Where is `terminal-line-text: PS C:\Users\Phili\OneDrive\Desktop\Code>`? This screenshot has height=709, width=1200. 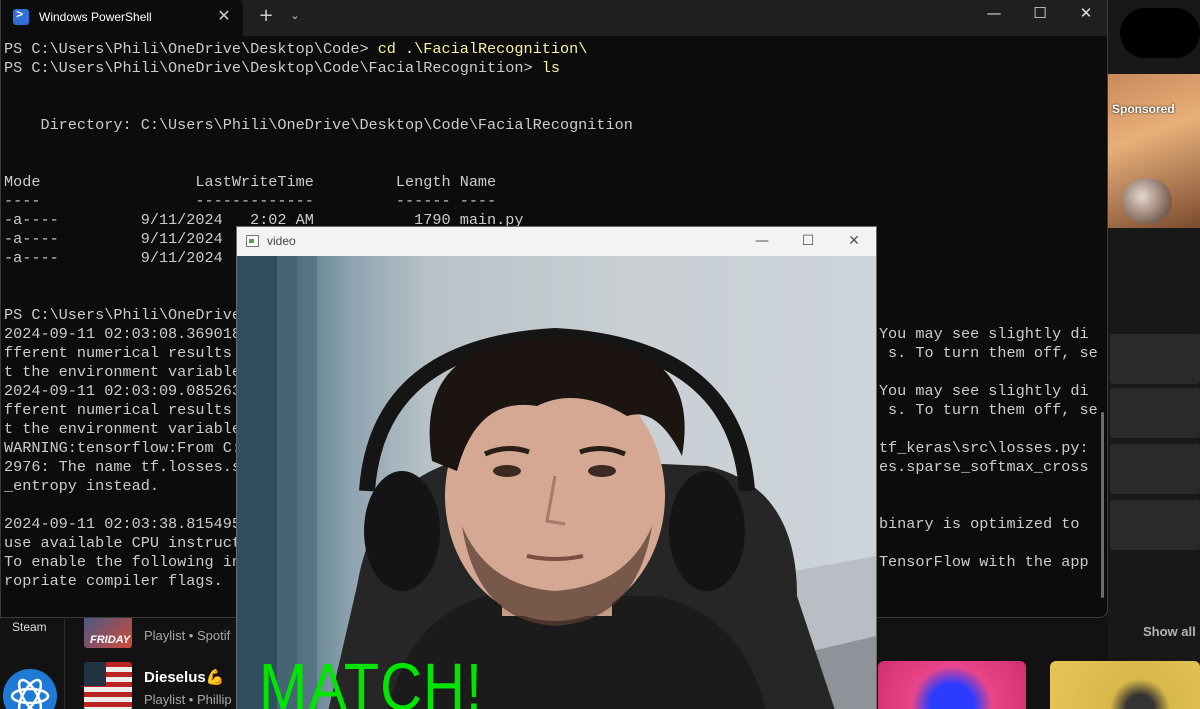 terminal-line-text: PS C:\Users\Phili\OneDrive\Desktop\Code> is located at coordinates (191, 49).